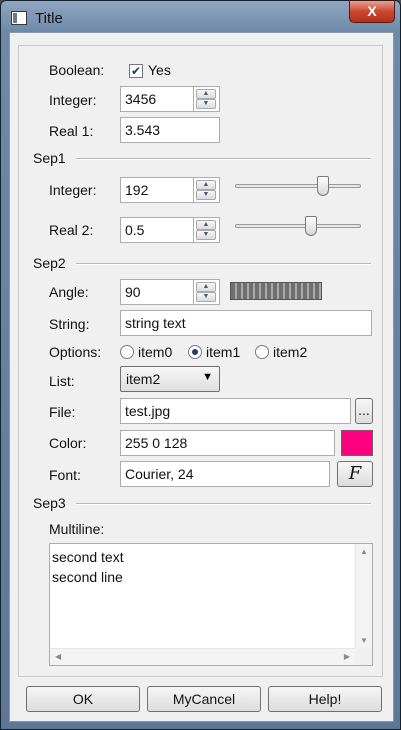  I want to click on real1-label: Real 1:, so click(71, 131).